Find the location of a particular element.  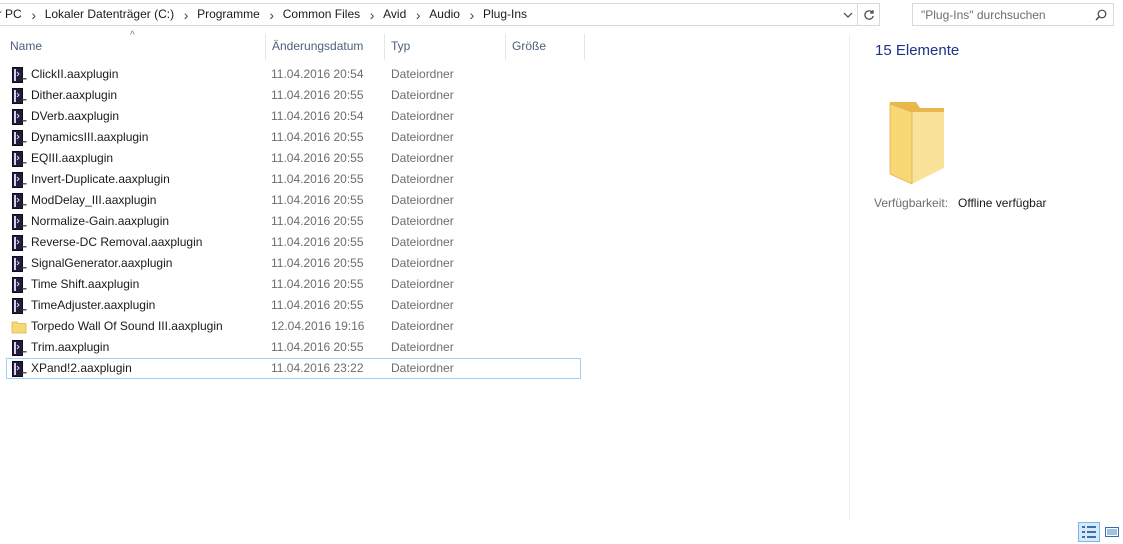

breadcrumb-item: Audio is located at coordinates (445, 14).